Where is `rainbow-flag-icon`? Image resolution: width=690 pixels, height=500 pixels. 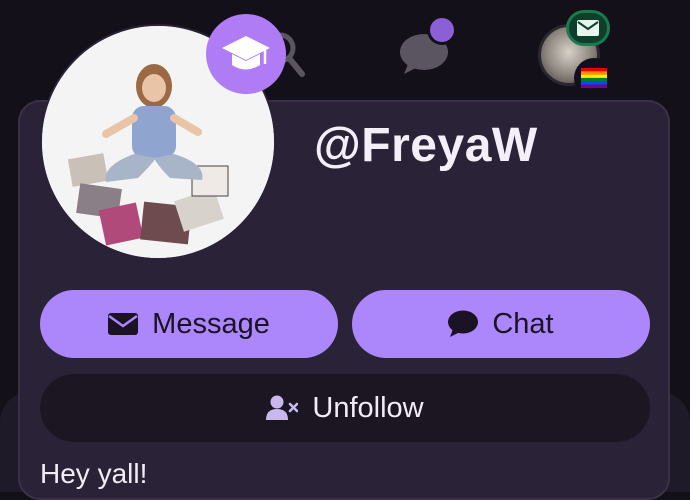 rainbow-flag-icon is located at coordinates (594, 78).